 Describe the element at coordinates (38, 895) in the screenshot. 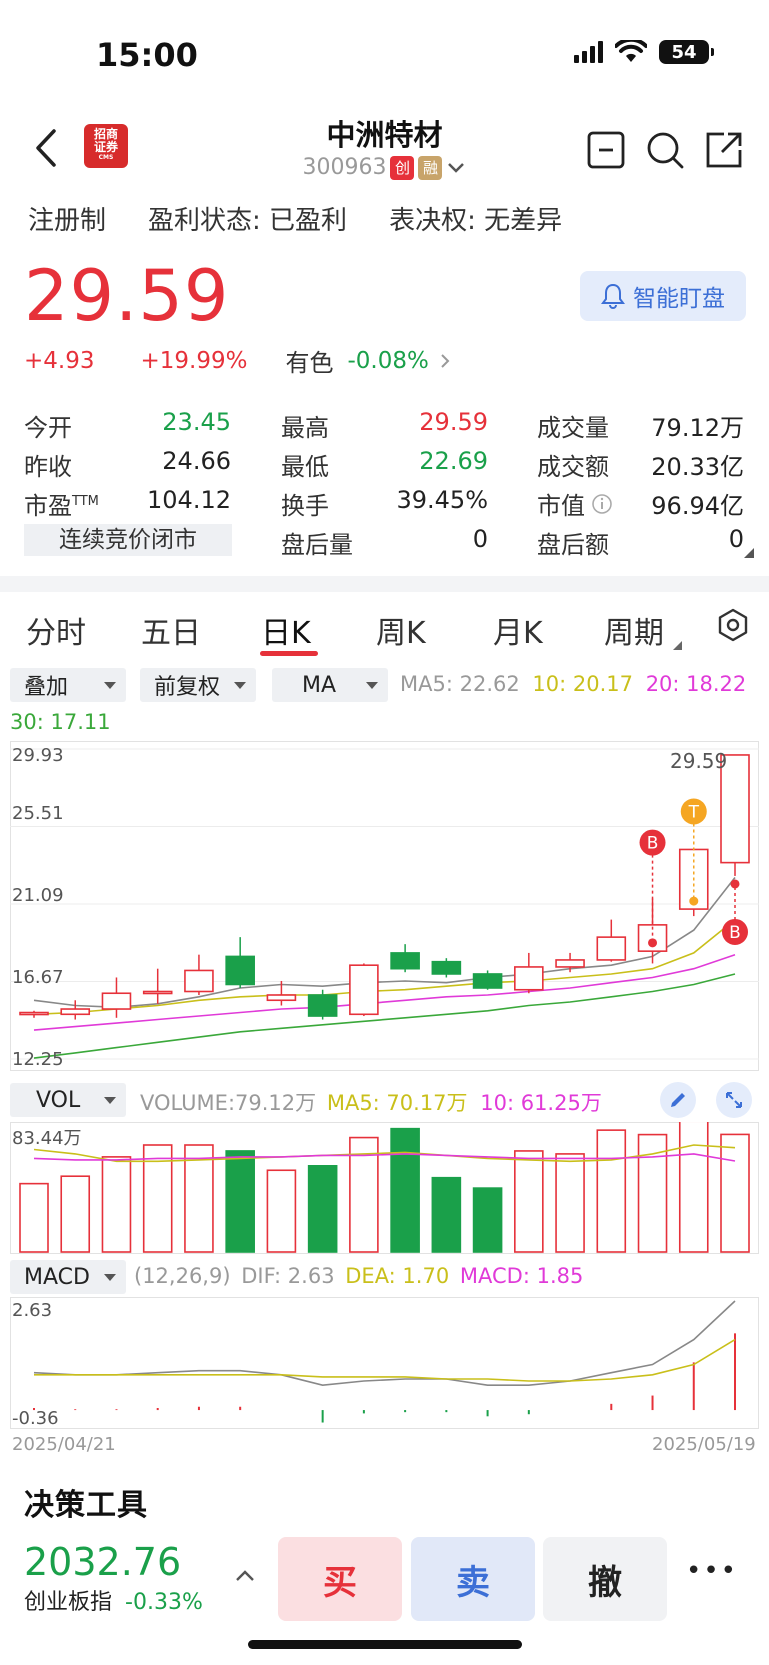

I see `y-tick-label: 21.09` at that location.